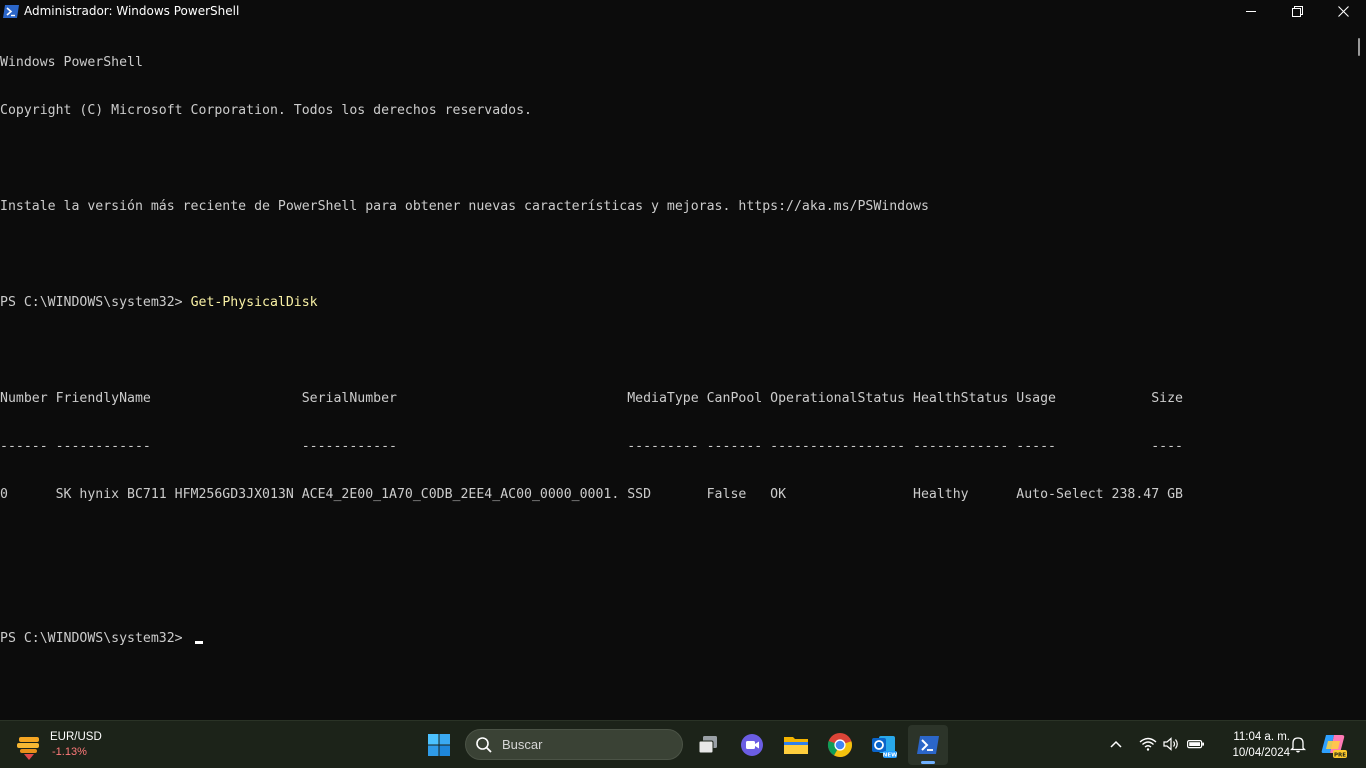  What do you see at coordinates (676, 303) in the screenshot?
I see `command-line: PS C:\WINDOWS\system32> Get-PhysicalDisk` at bounding box center [676, 303].